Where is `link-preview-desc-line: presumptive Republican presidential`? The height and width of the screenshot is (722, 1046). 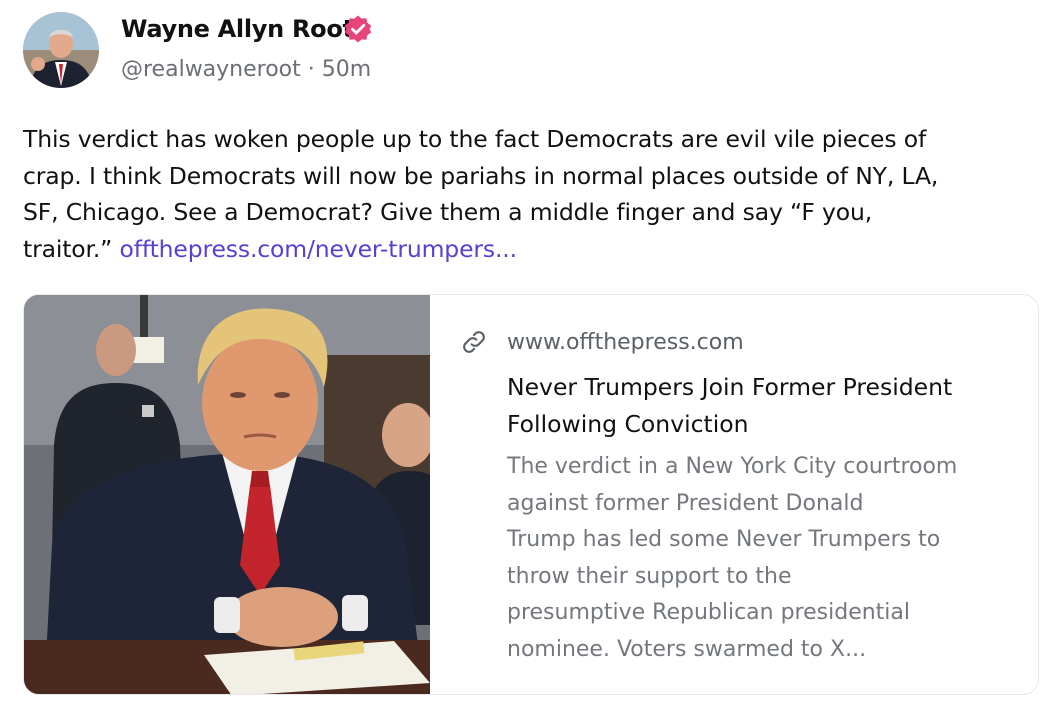
link-preview-desc-line: presumptive Republican presidential is located at coordinates (709, 612).